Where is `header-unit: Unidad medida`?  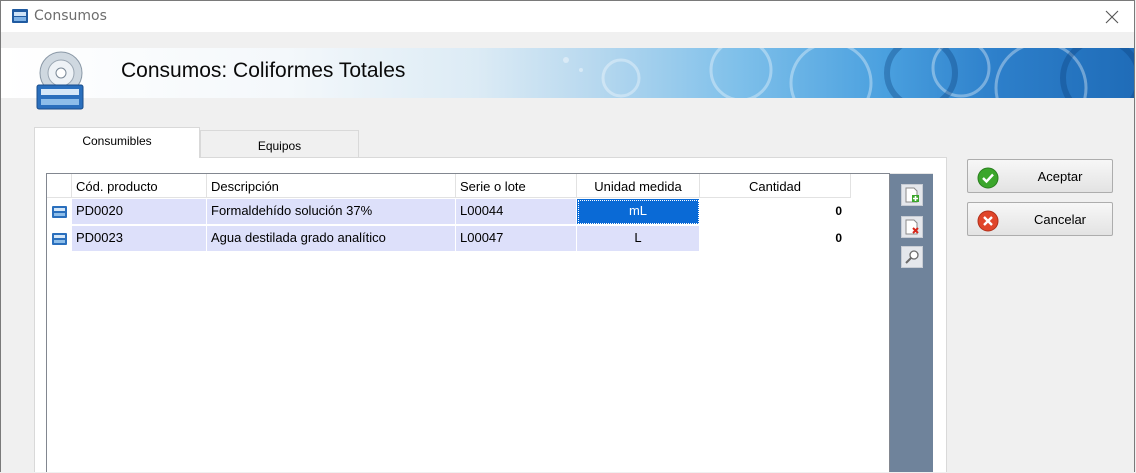
header-unit: Unidad medida is located at coordinates (638, 186).